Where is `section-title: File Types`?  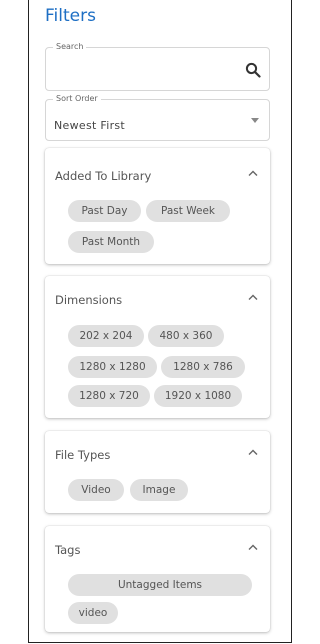 section-title: File Types is located at coordinates (82, 455).